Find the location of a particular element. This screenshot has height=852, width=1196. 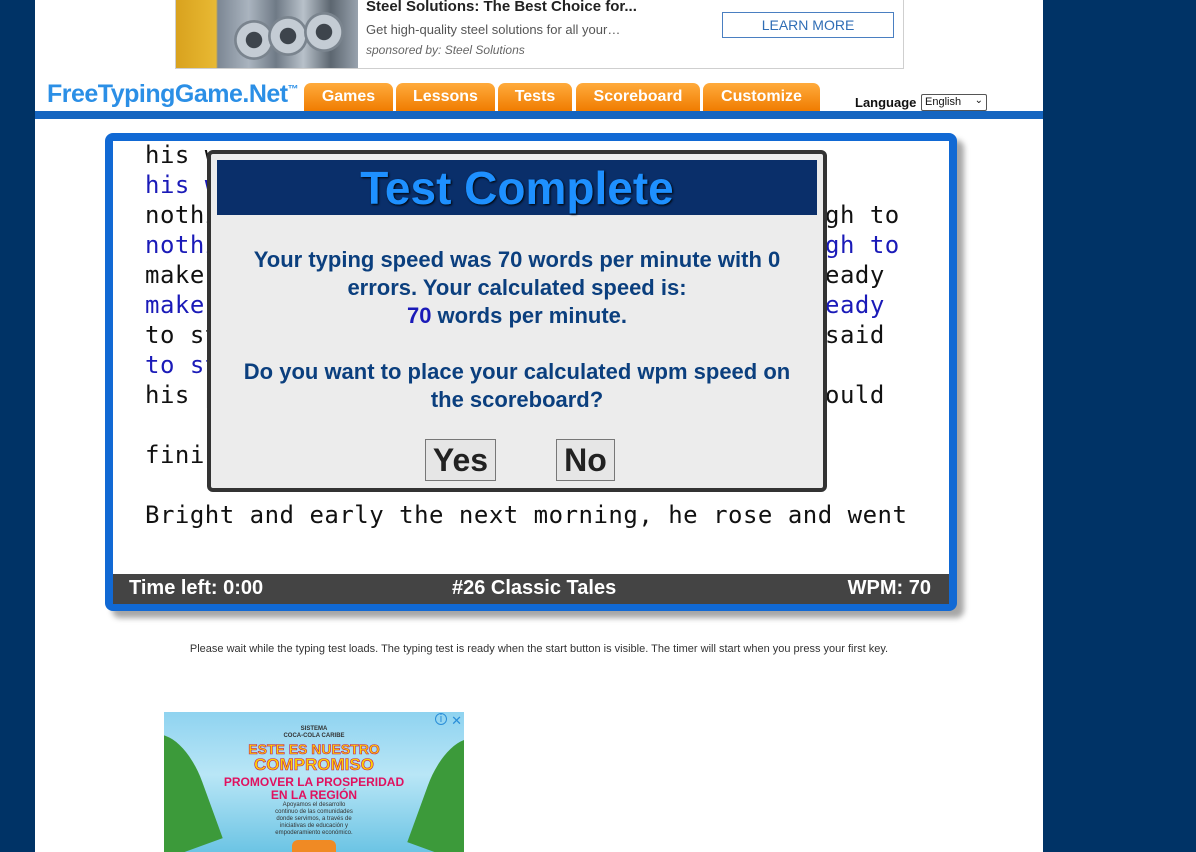

ad-steel-coils-image is located at coordinates (267, 34).